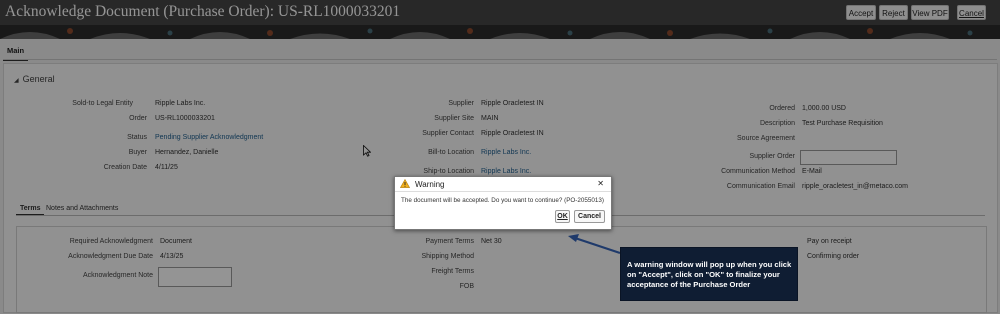  Describe the element at coordinates (405, 183) in the screenshot. I see `warning-icon` at that location.